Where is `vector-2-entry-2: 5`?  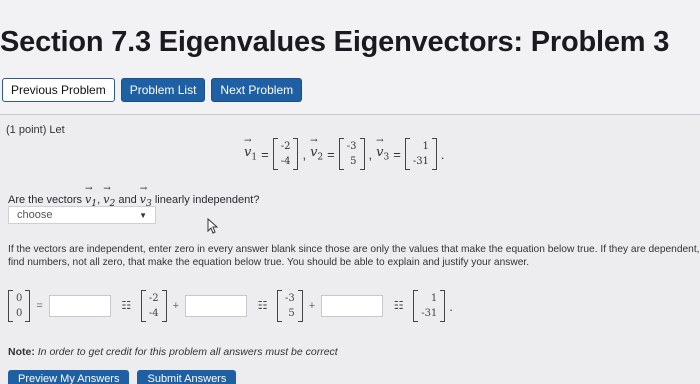
vector-2-entry-2: 5 is located at coordinates (353, 161).